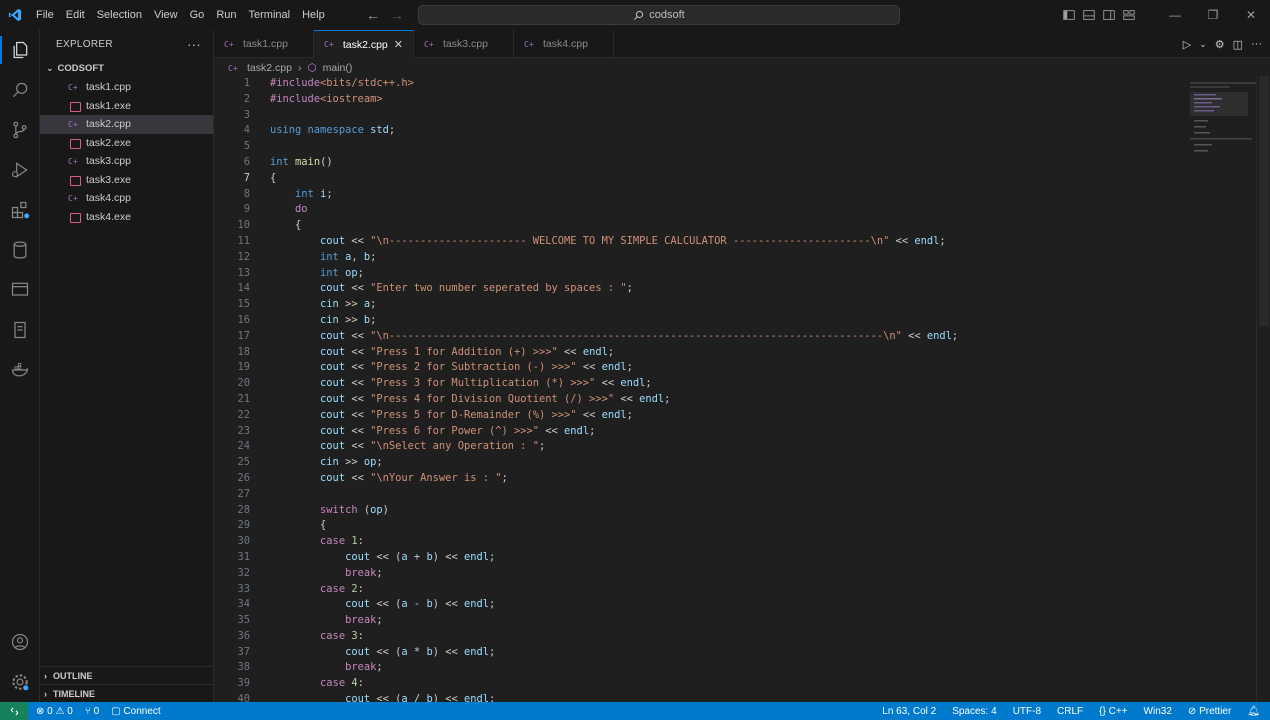  What do you see at coordinates (20, 130) in the screenshot?
I see `source-control-activity` at bounding box center [20, 130].